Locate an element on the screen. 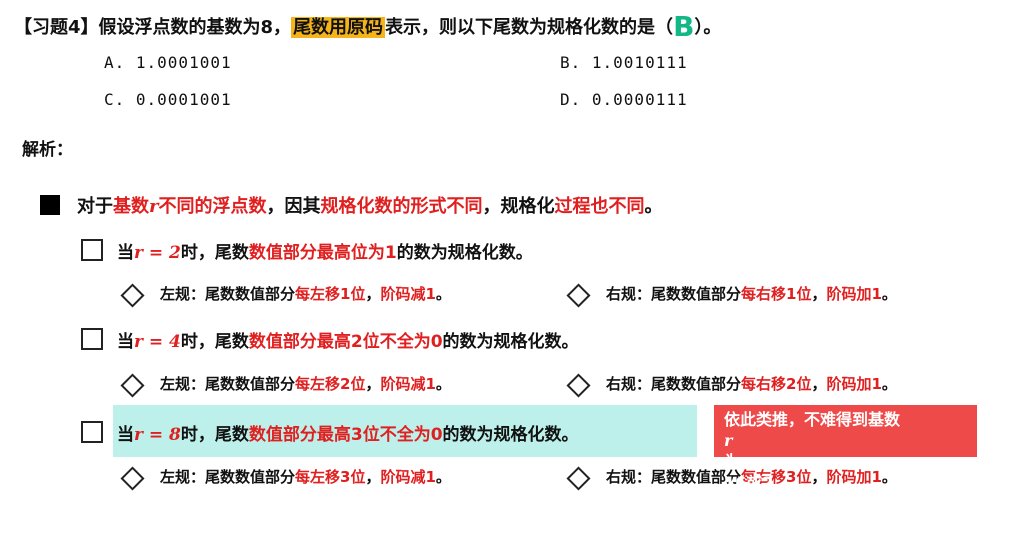  option-d: D. 0.0000111 is located at coordinates (624, 99).